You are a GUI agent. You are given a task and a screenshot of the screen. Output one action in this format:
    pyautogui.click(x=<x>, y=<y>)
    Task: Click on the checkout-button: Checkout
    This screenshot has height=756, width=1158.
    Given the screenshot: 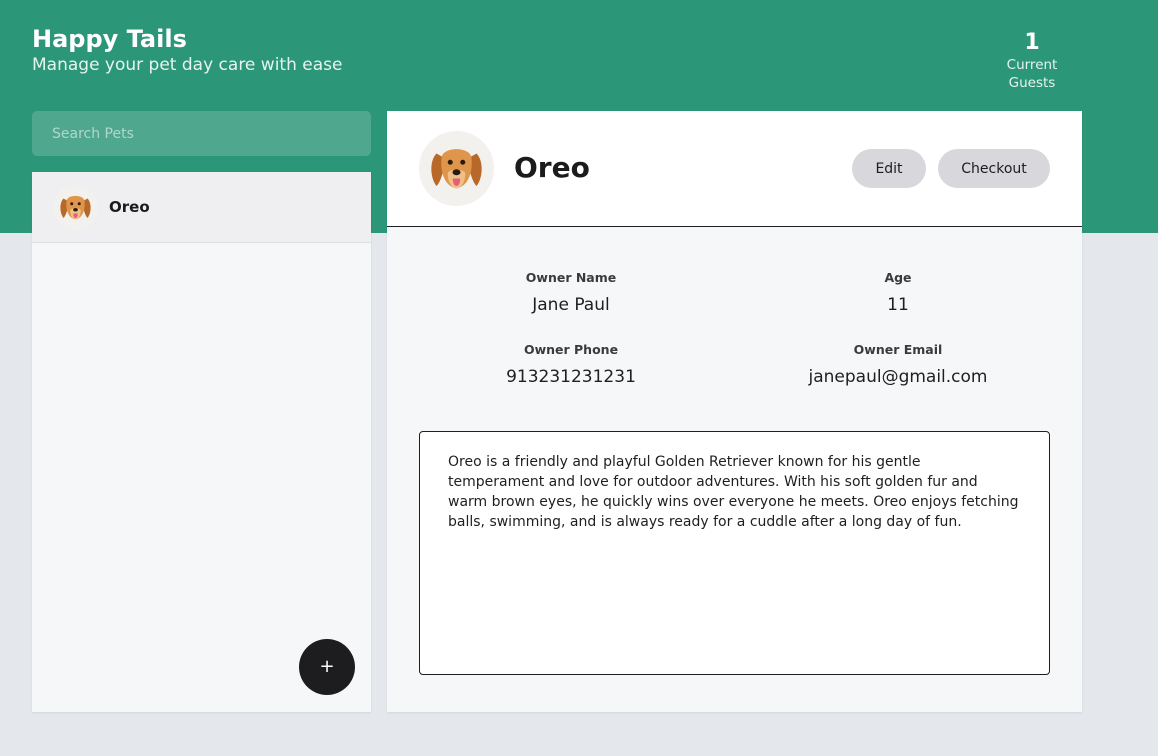 What is the action you would take?
    pyautogui.click(x=994, y=168)
    